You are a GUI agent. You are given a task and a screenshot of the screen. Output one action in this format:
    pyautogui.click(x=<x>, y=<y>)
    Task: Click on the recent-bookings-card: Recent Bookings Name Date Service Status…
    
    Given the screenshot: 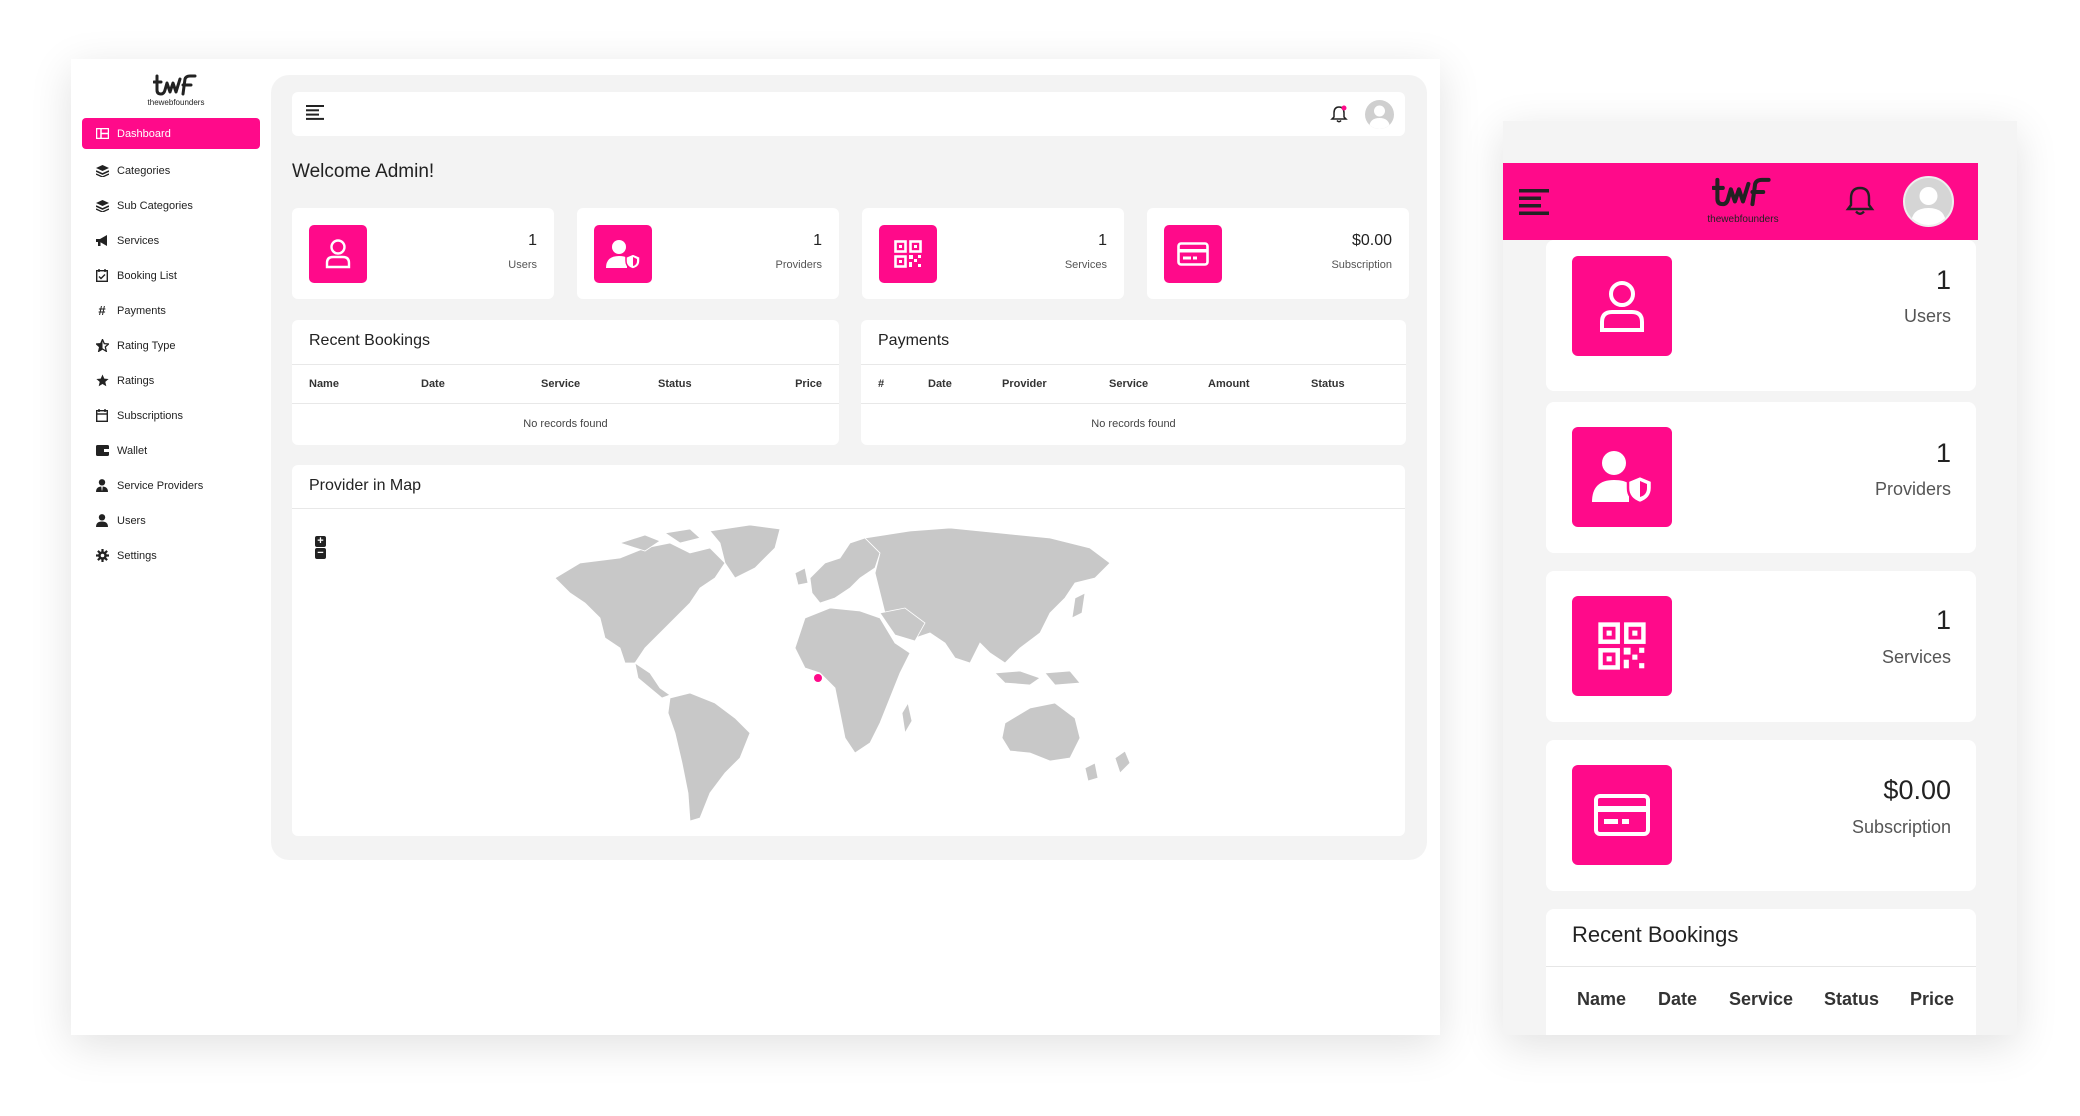 What is the action you would take?
    pyautogui.click(x=565, y=382)
    